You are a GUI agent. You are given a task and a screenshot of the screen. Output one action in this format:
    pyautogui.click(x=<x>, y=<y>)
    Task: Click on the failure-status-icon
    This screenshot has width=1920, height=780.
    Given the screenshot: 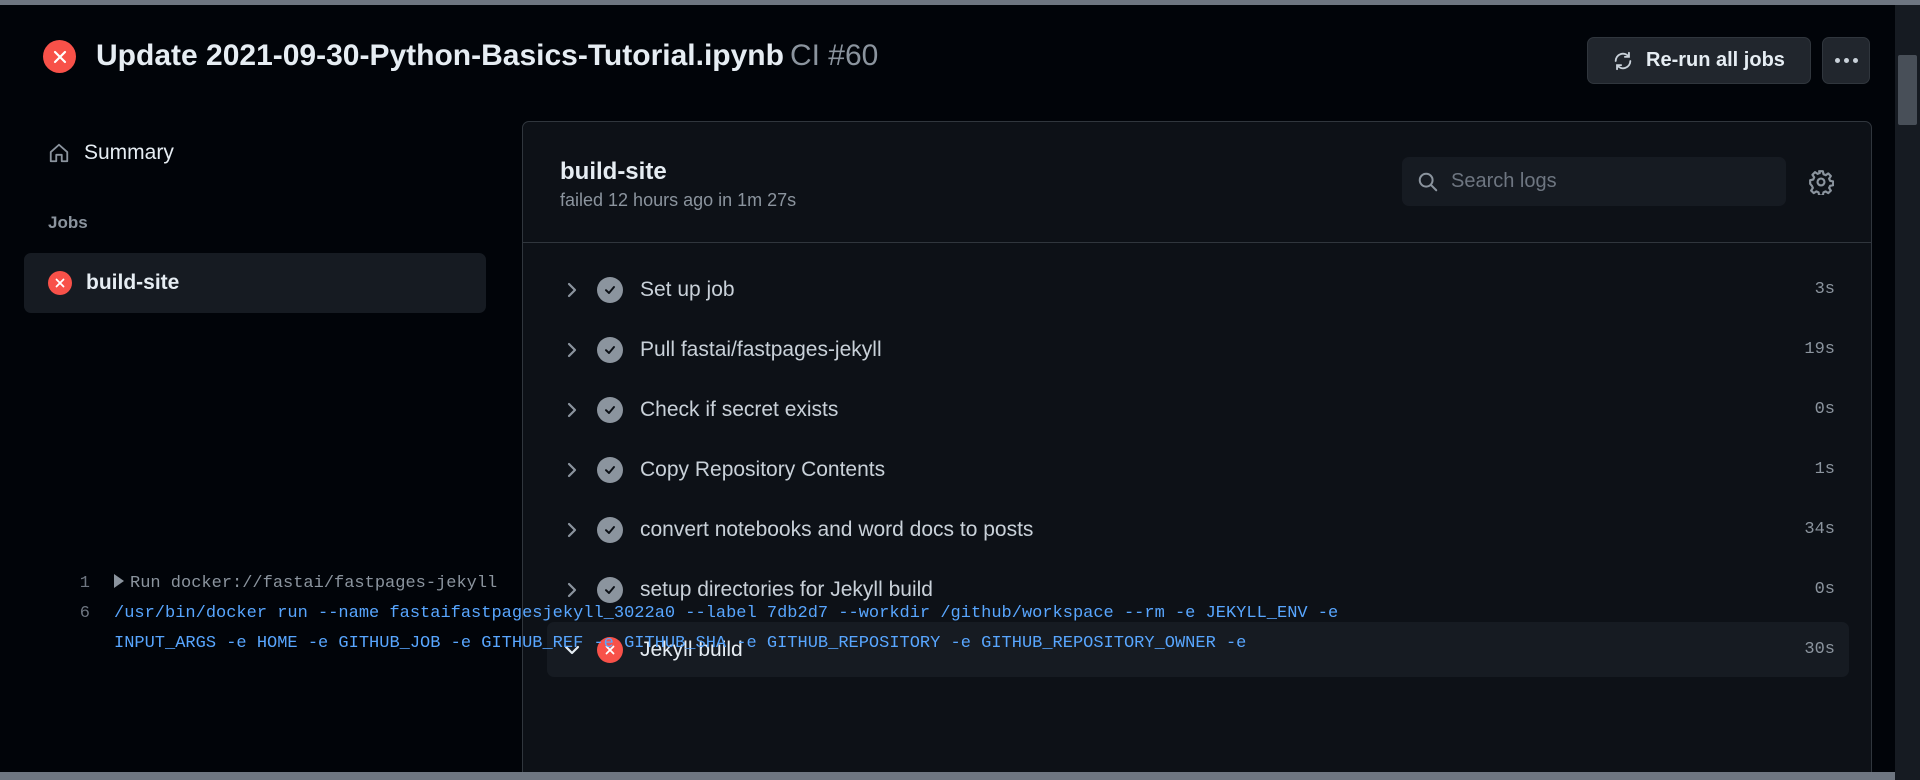 What is the action you would take?
    pyautogui.click(x=59, y=56)
    